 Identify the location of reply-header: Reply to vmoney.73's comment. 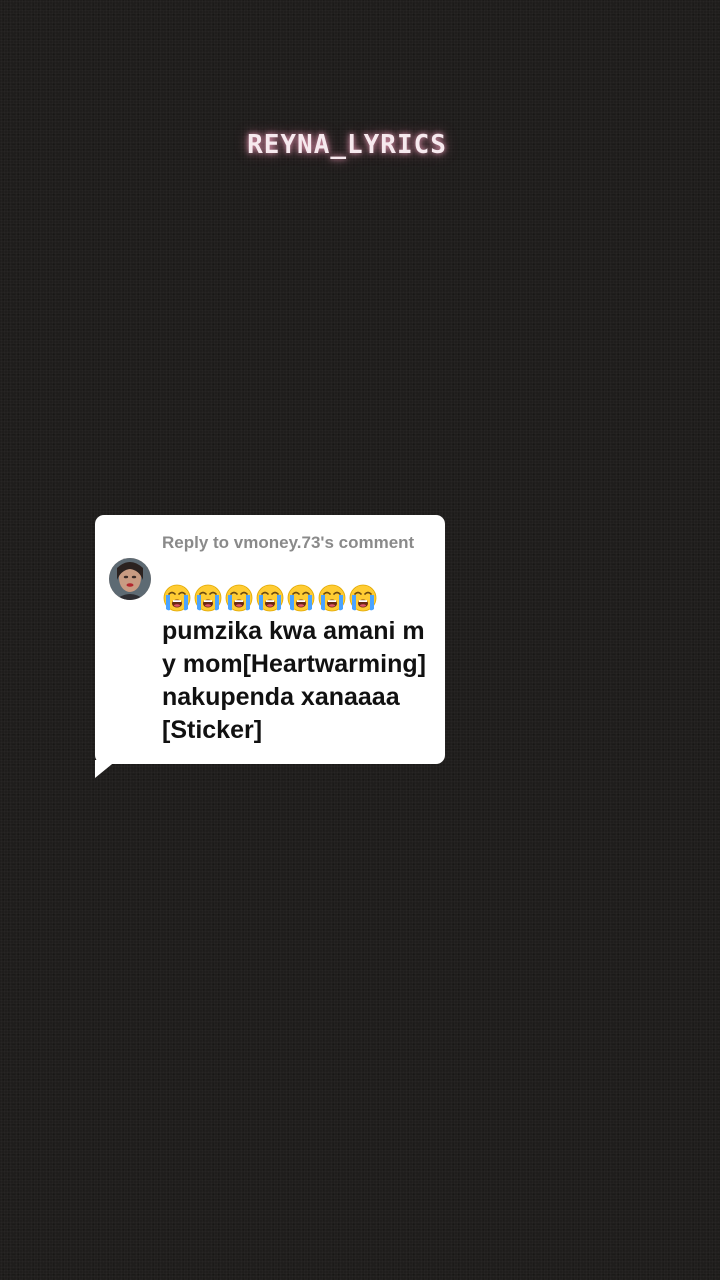
(288, 542).